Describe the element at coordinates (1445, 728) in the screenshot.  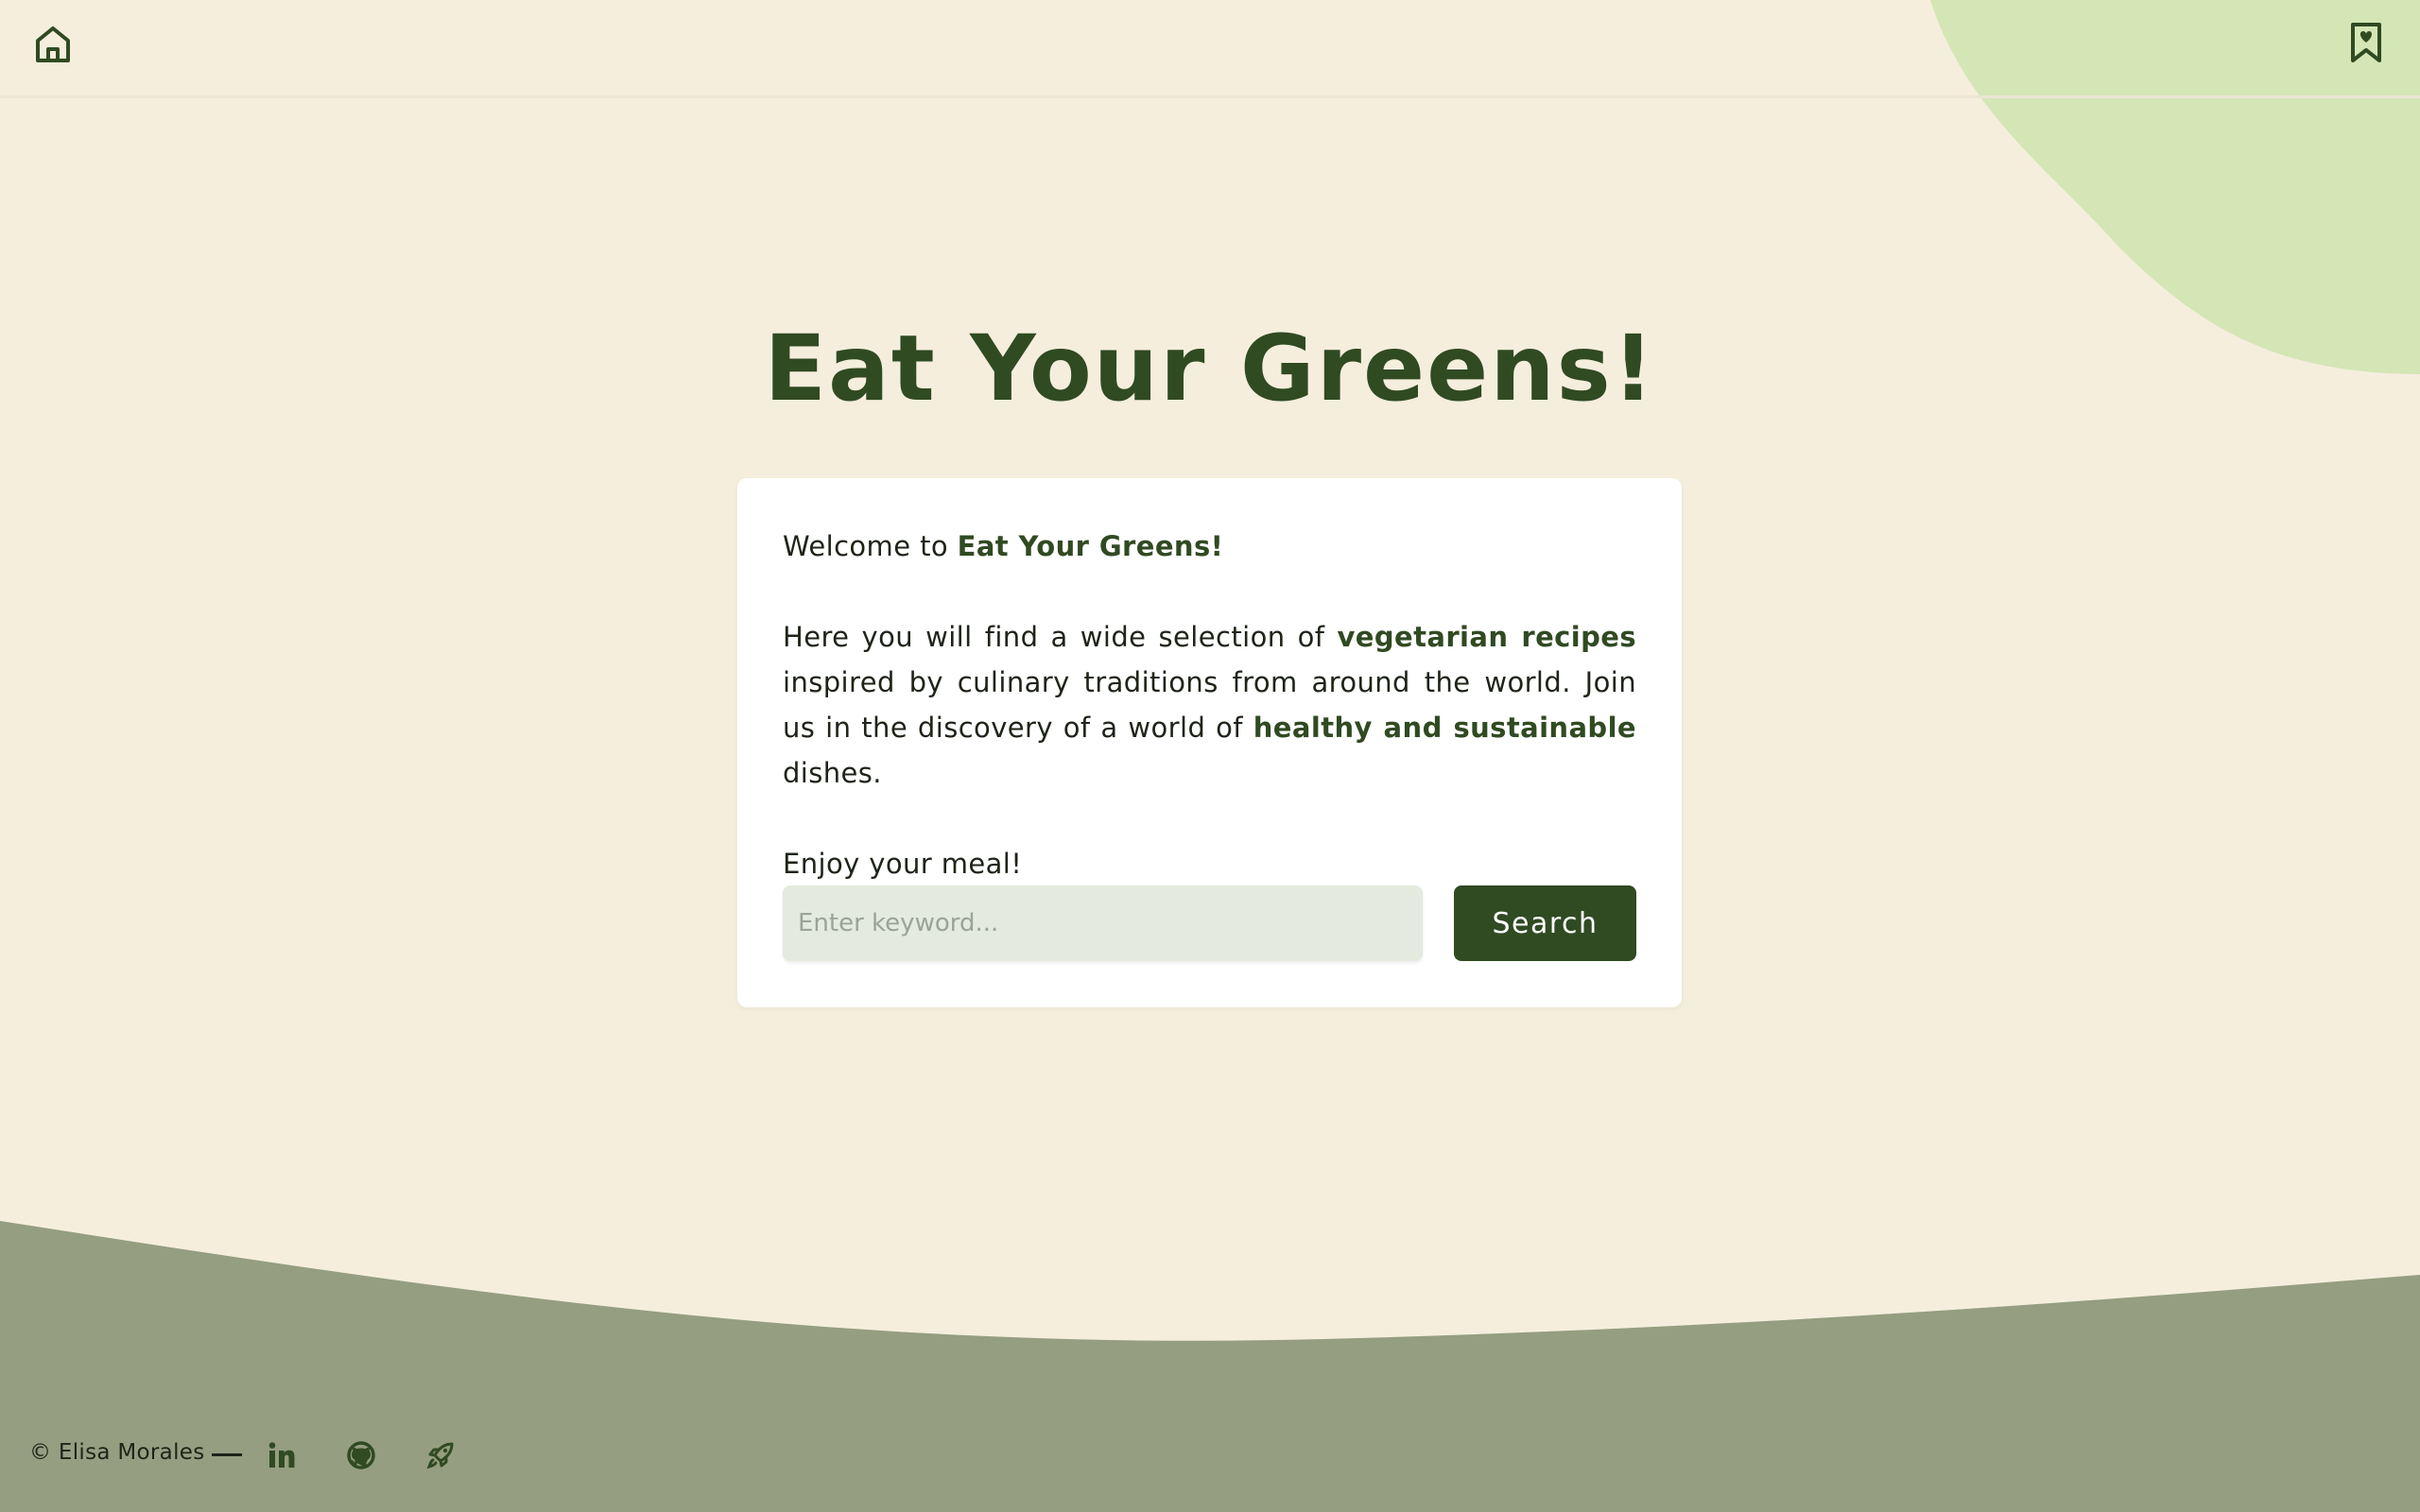
I see `intro-highlight-healthy: healthy and sustainable` at that location.